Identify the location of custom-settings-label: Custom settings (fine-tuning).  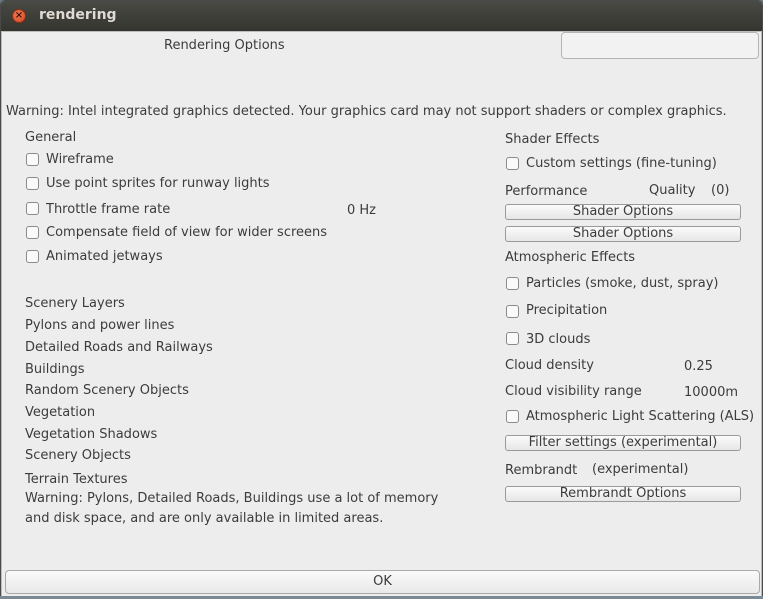
(621, 163).